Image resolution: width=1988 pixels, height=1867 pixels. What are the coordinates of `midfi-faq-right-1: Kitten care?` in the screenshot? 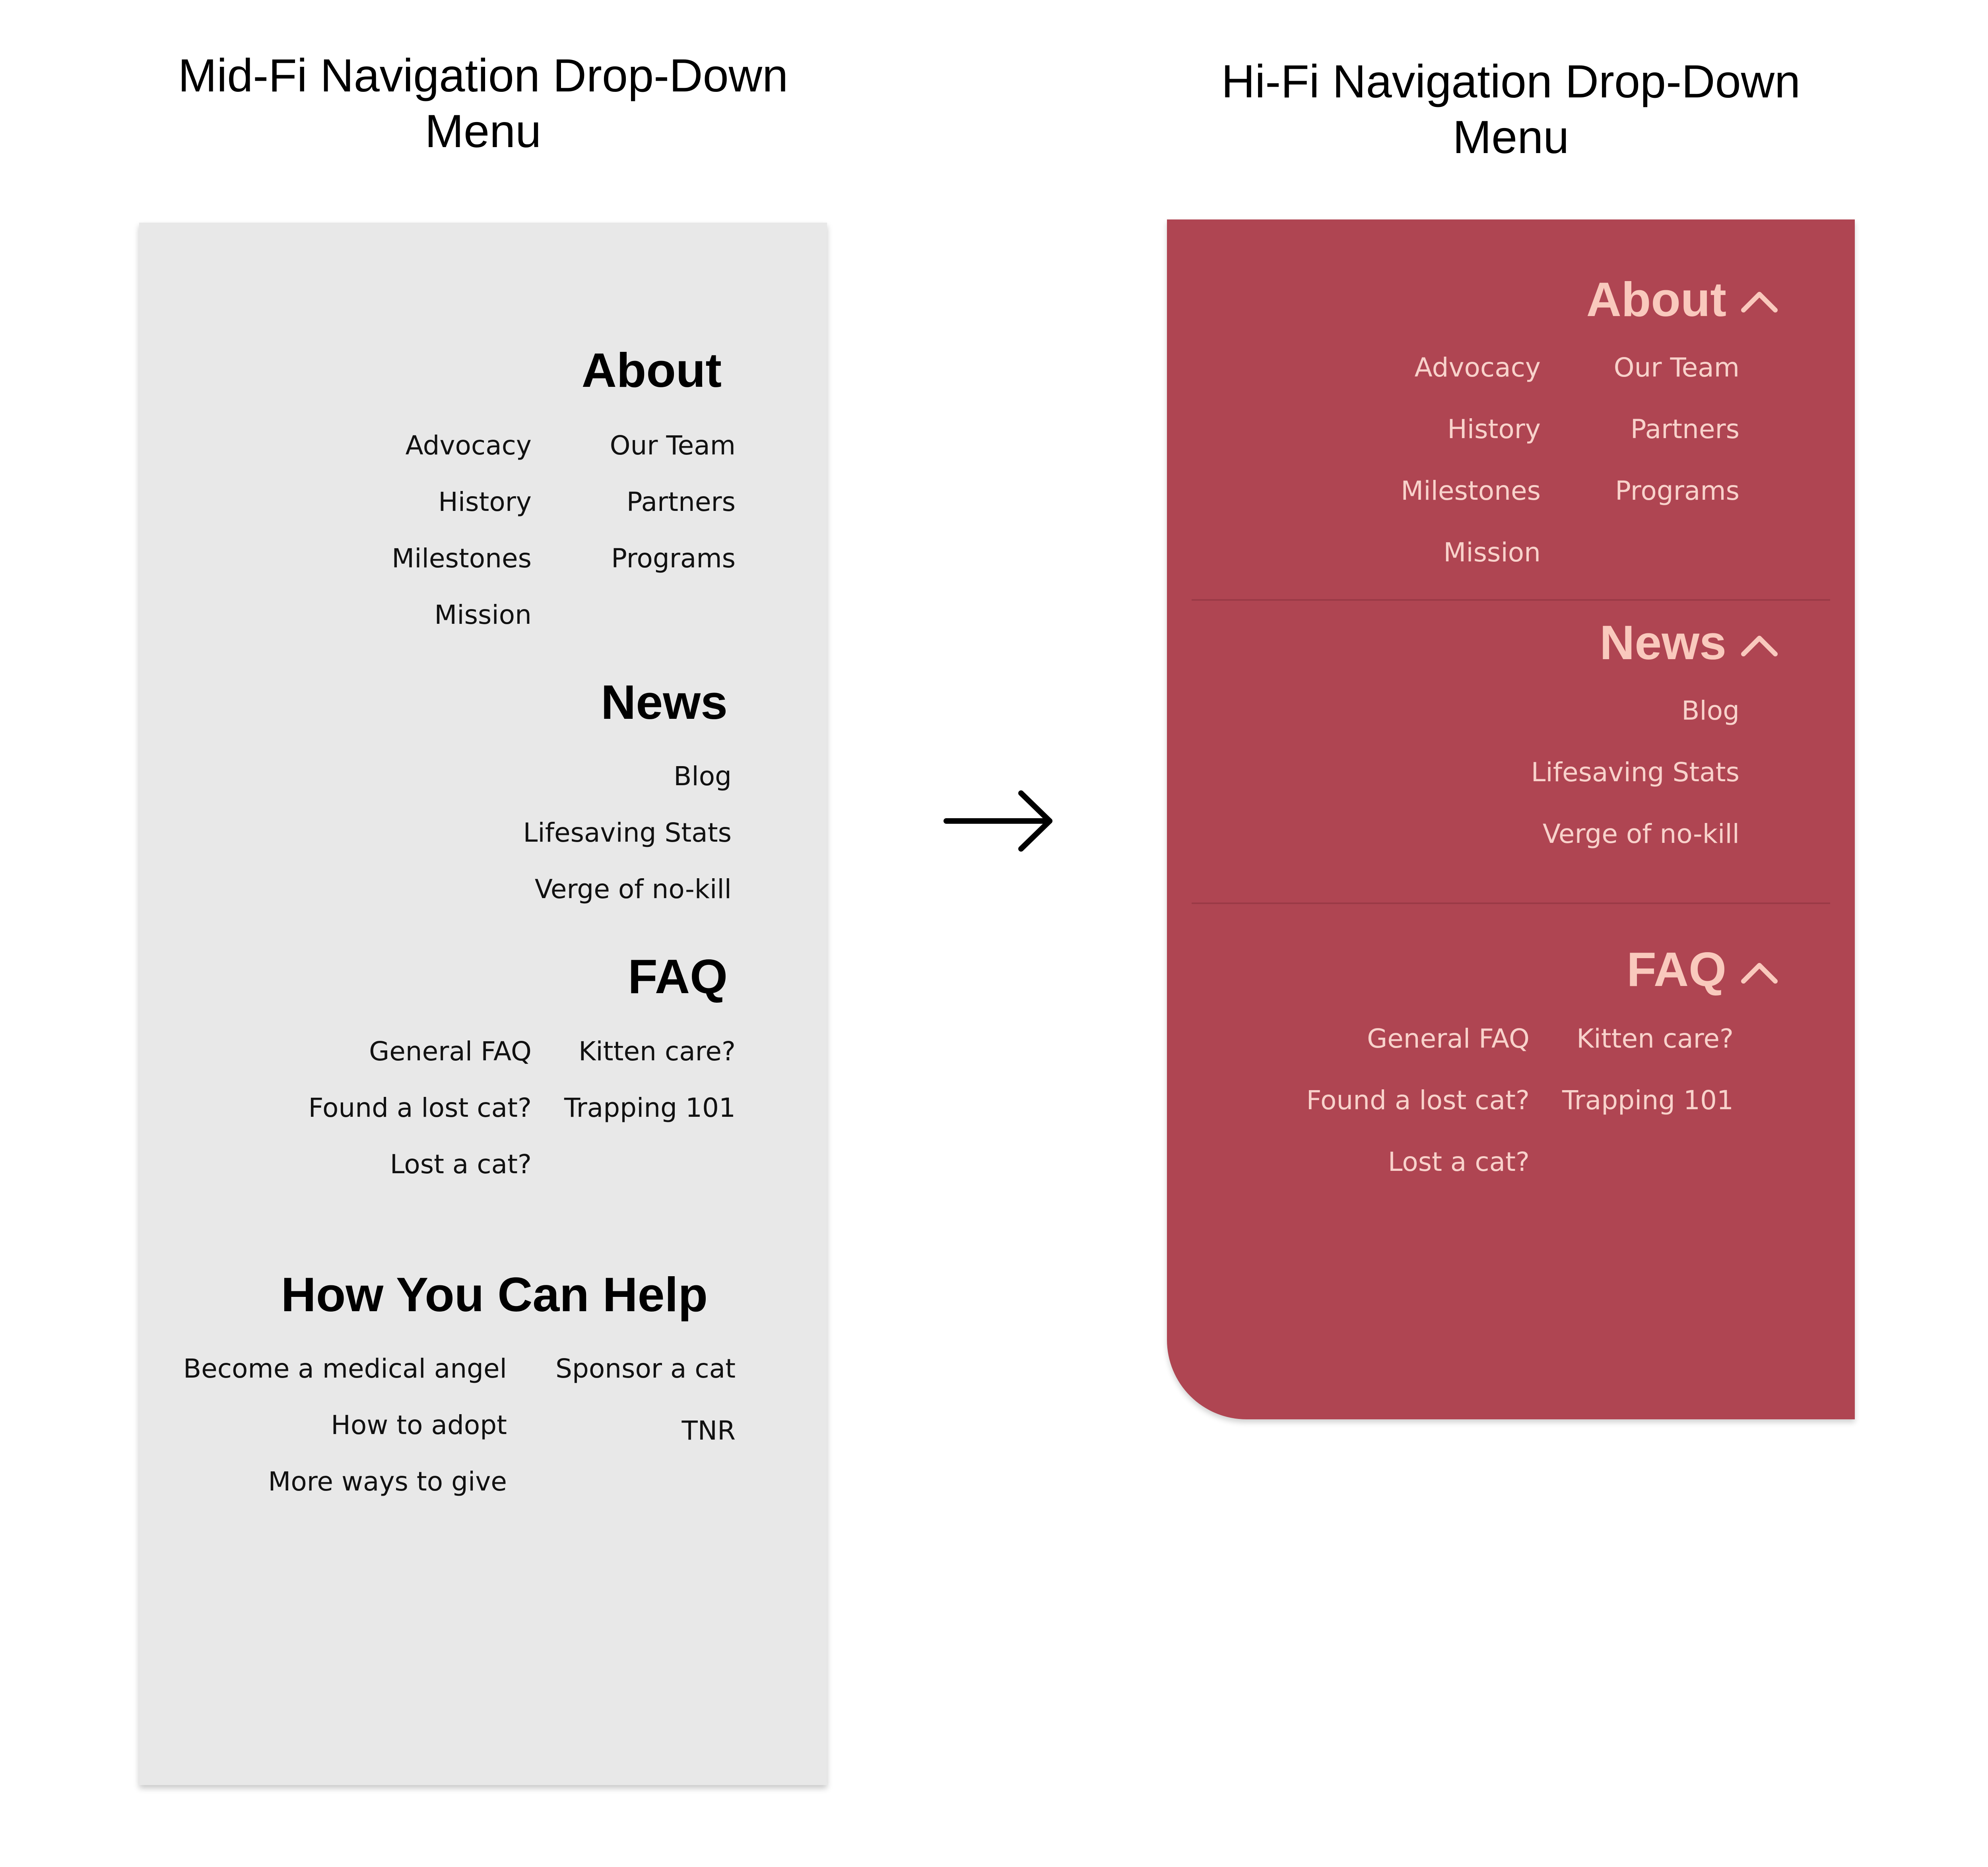 It's located at (657, 1051).